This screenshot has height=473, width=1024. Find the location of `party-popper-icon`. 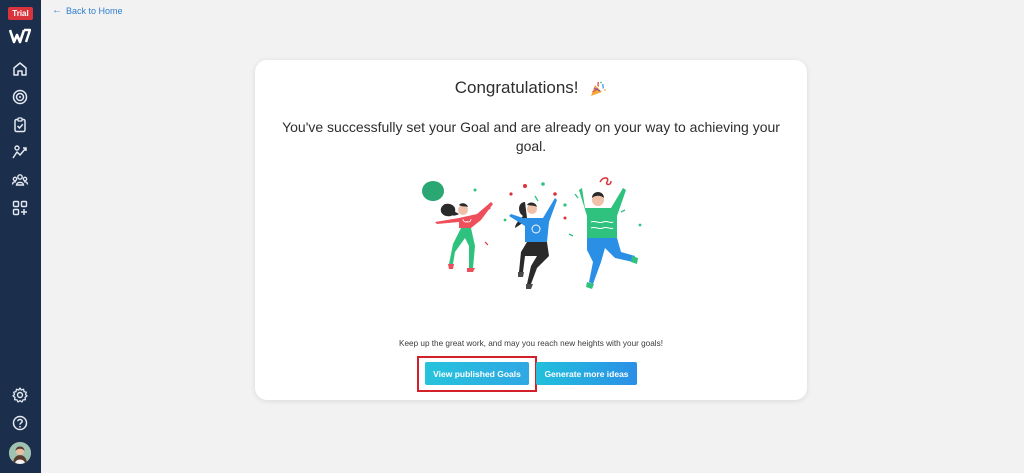

party-popper-icon is located at coordinates (599, 88).